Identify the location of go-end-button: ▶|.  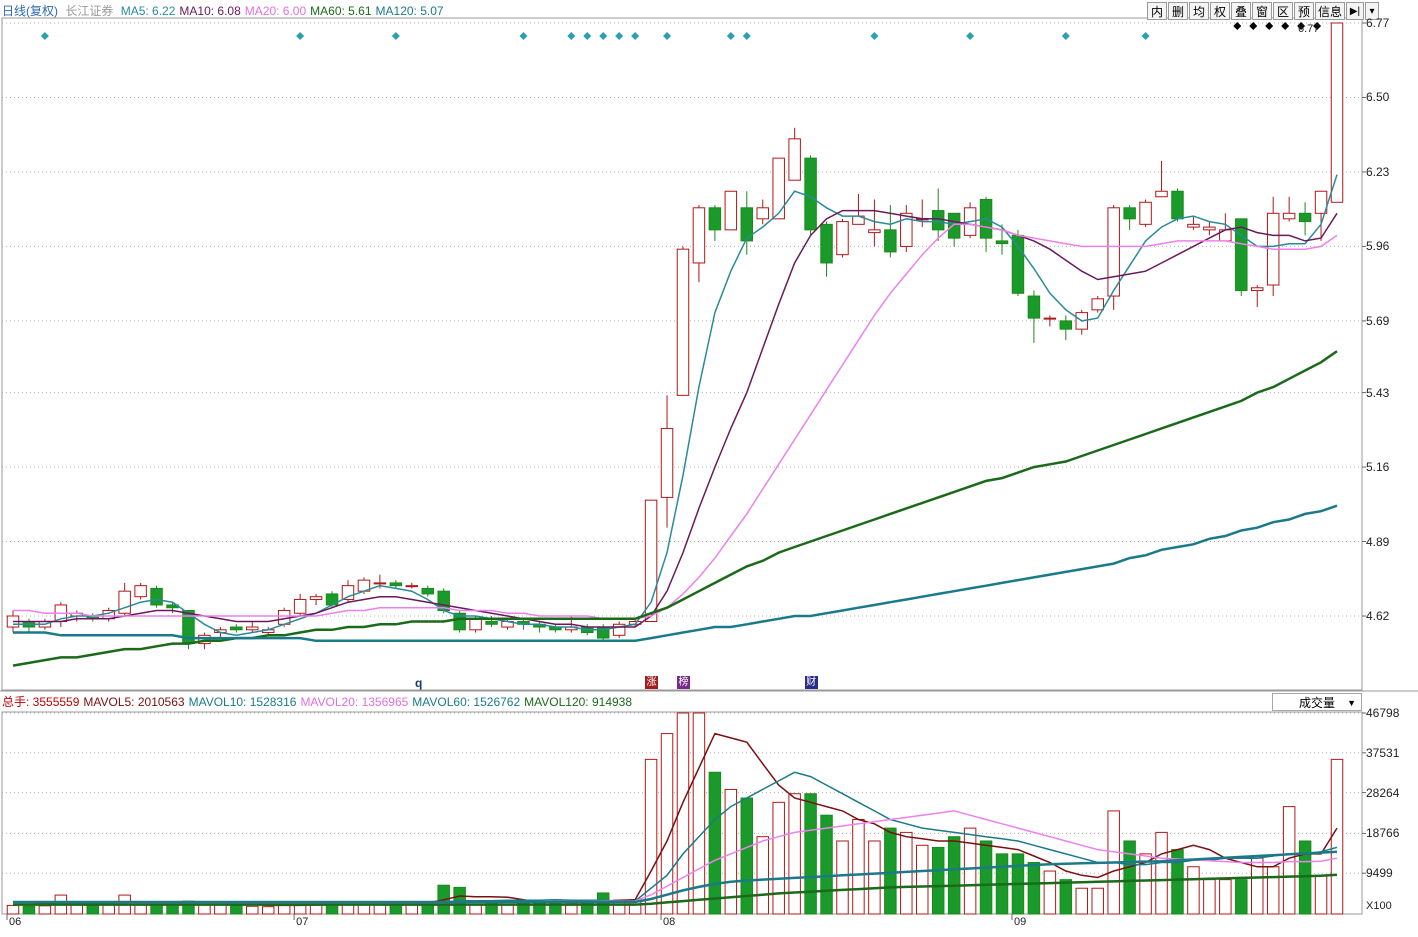
(1355, 11).